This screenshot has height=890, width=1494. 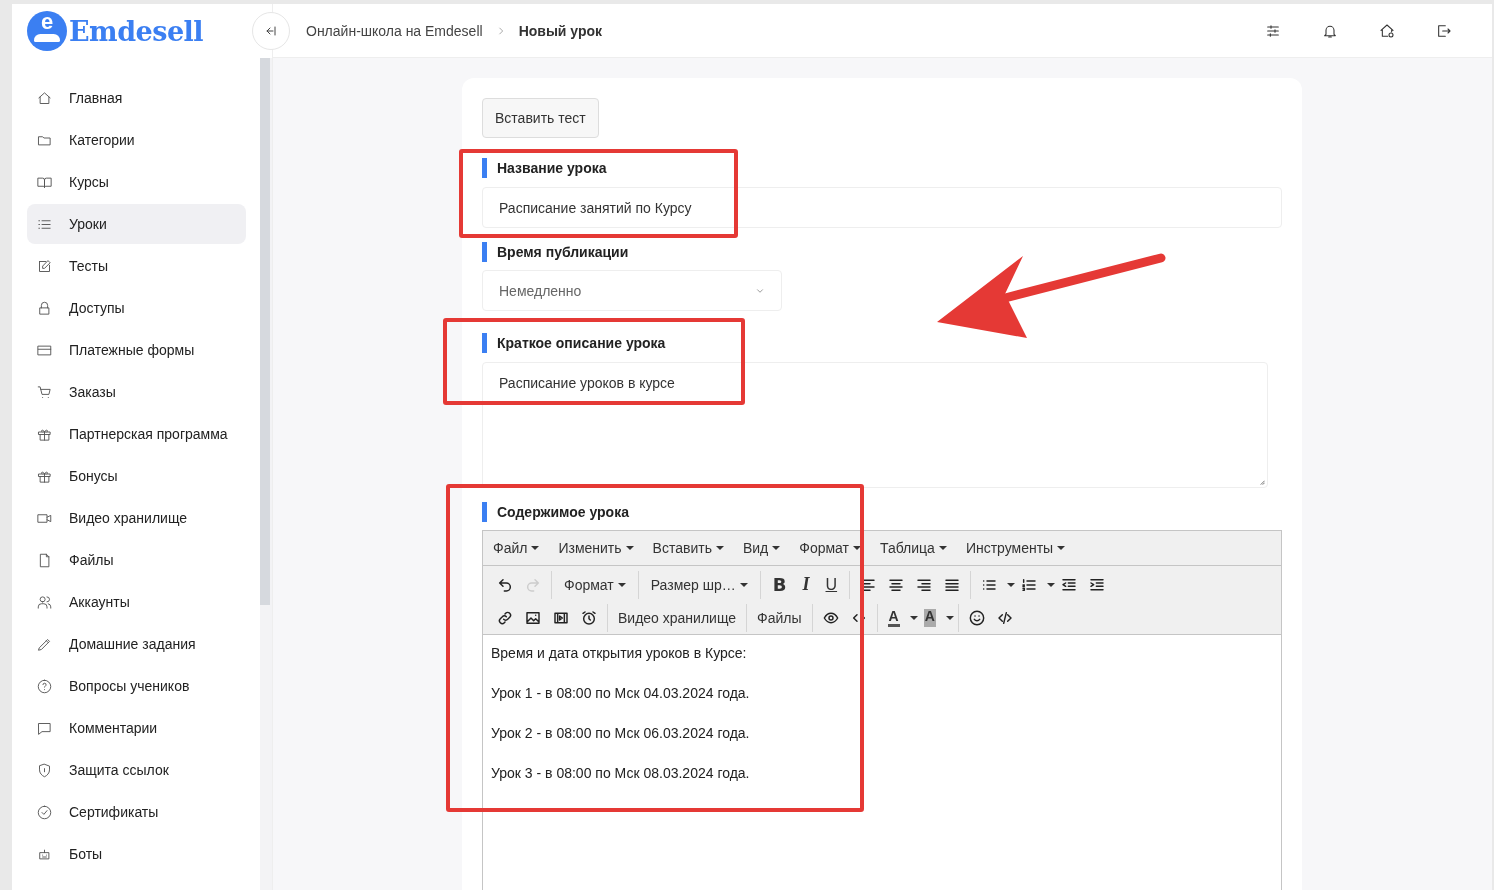 What do you see at coordinates (533, 617) in the screenshot?
I see `image-icon` at bounding box center [533, 617].